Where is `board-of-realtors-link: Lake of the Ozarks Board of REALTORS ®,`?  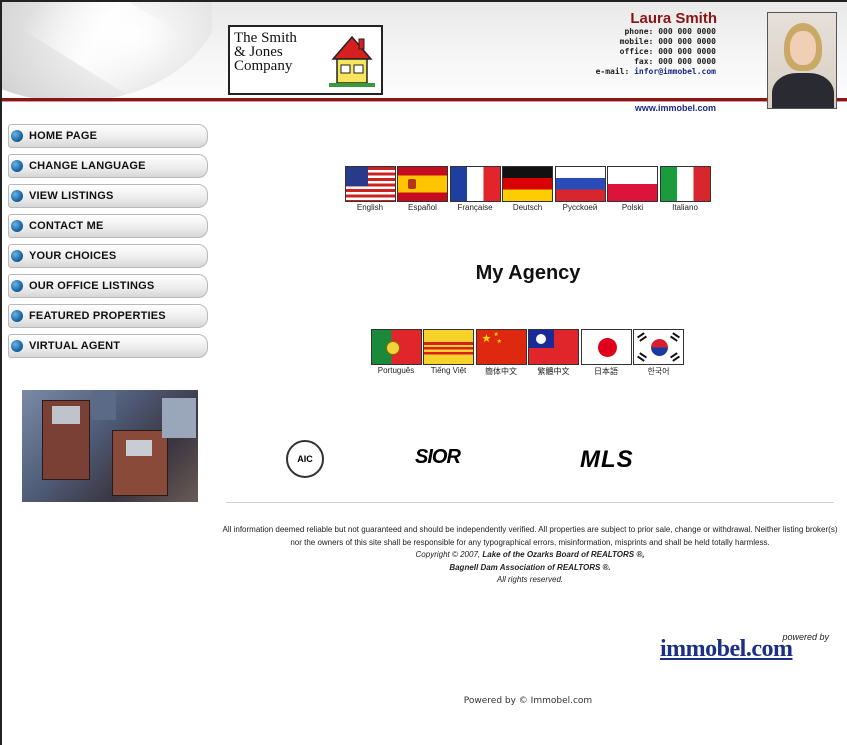
board-of-realtors-link: Lake of the Ozarks Board of REALTORS ®, is located at coordinates (563, 554).